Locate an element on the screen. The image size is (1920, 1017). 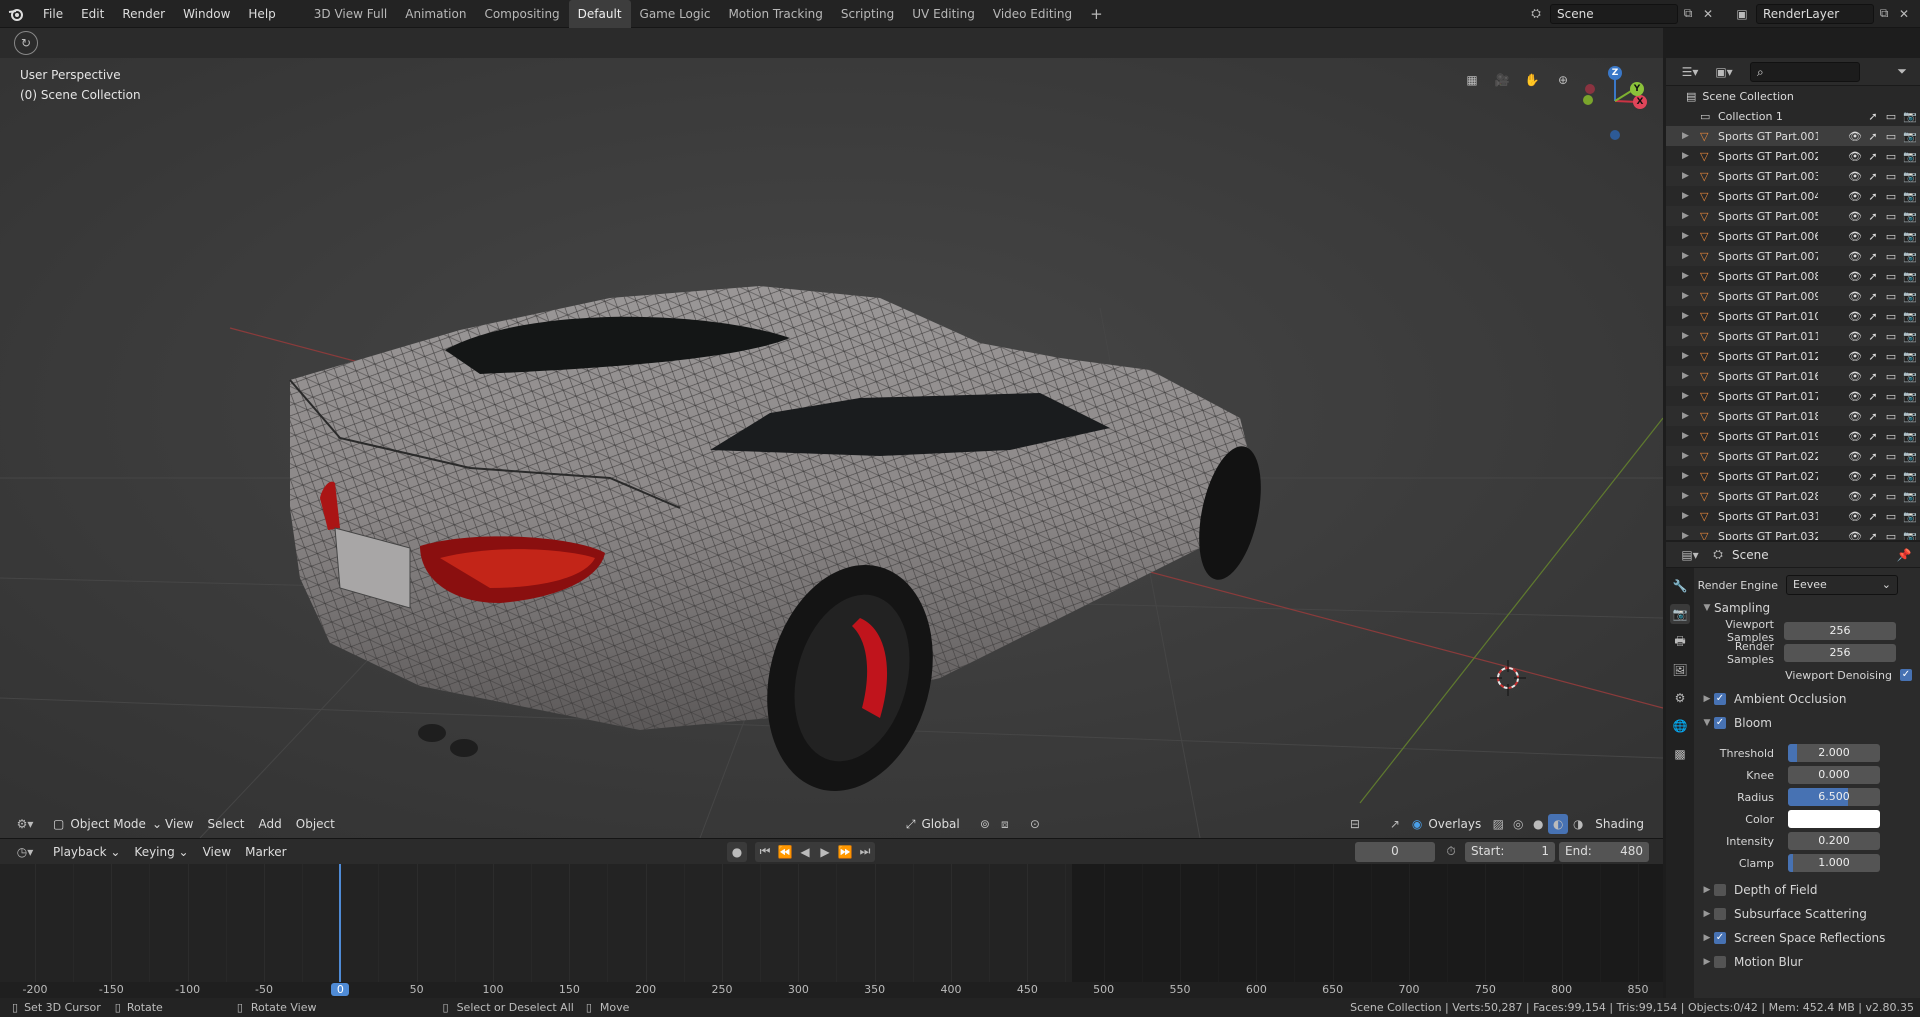
workspace-tab-video-editing: Video Editing is located at coordinates (1032, 14).